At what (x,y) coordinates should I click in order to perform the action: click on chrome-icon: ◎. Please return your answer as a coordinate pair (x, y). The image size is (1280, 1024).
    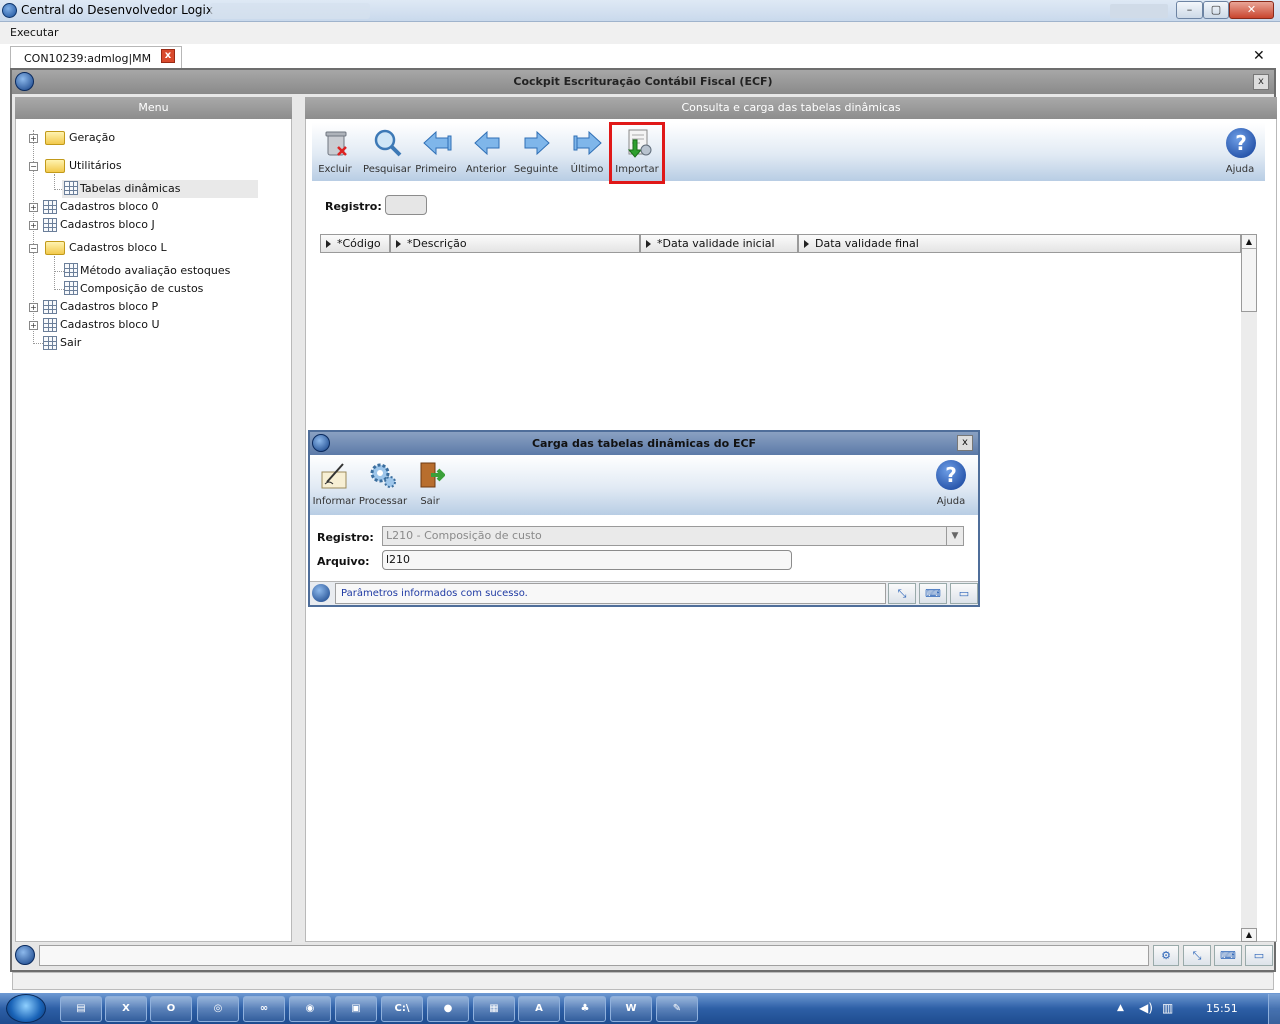
    Looking at the image, I should click on (218, 1009).